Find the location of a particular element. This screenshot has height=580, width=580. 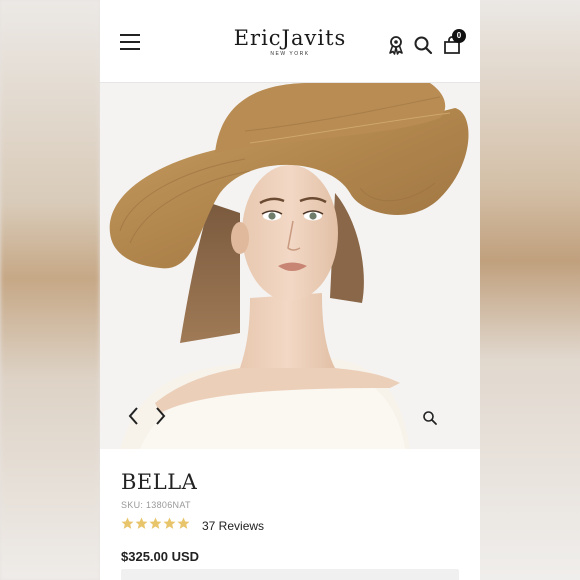

brand-logo: EricJavits NEW YORK is located at coordinates (290, 41).